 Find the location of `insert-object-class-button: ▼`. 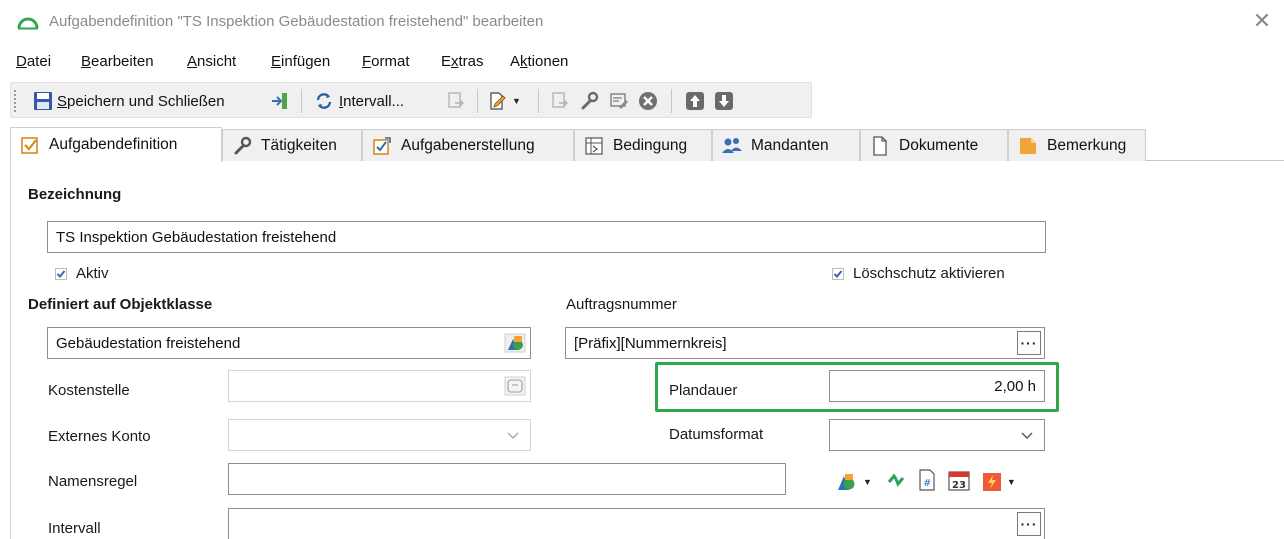

insert-object-class-button: ▼ is located at coordinates (854, 482).